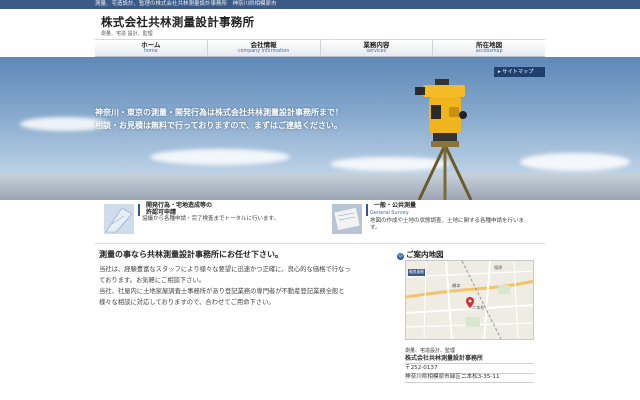 The width and height of the screenshot is (640, 400). I want to click on feature-english-title: General Survey, so click(389, 213).